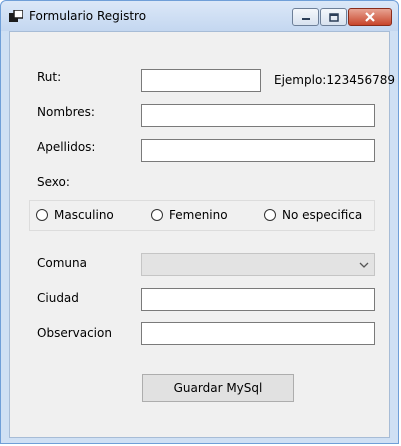 This screenshot has width=401, height=446. I want to click on maximize-button, so click(333, 17).